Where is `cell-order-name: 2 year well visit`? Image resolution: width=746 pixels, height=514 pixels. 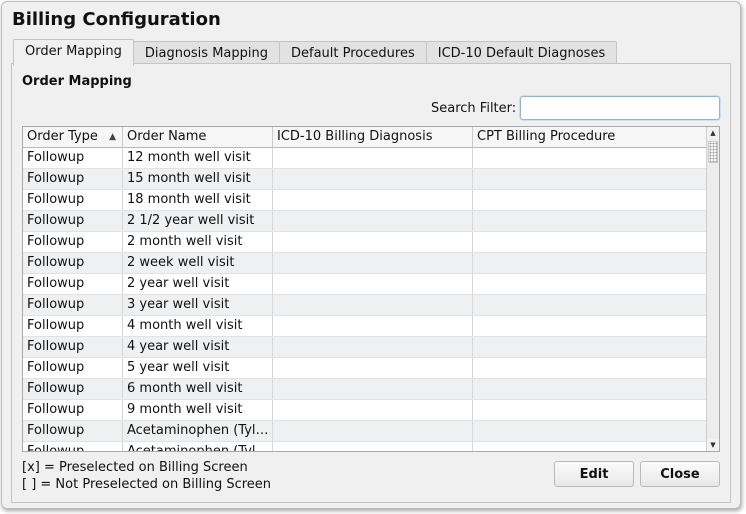 cell-order-name: 2 year well visit is located at coordinates (198, 284).